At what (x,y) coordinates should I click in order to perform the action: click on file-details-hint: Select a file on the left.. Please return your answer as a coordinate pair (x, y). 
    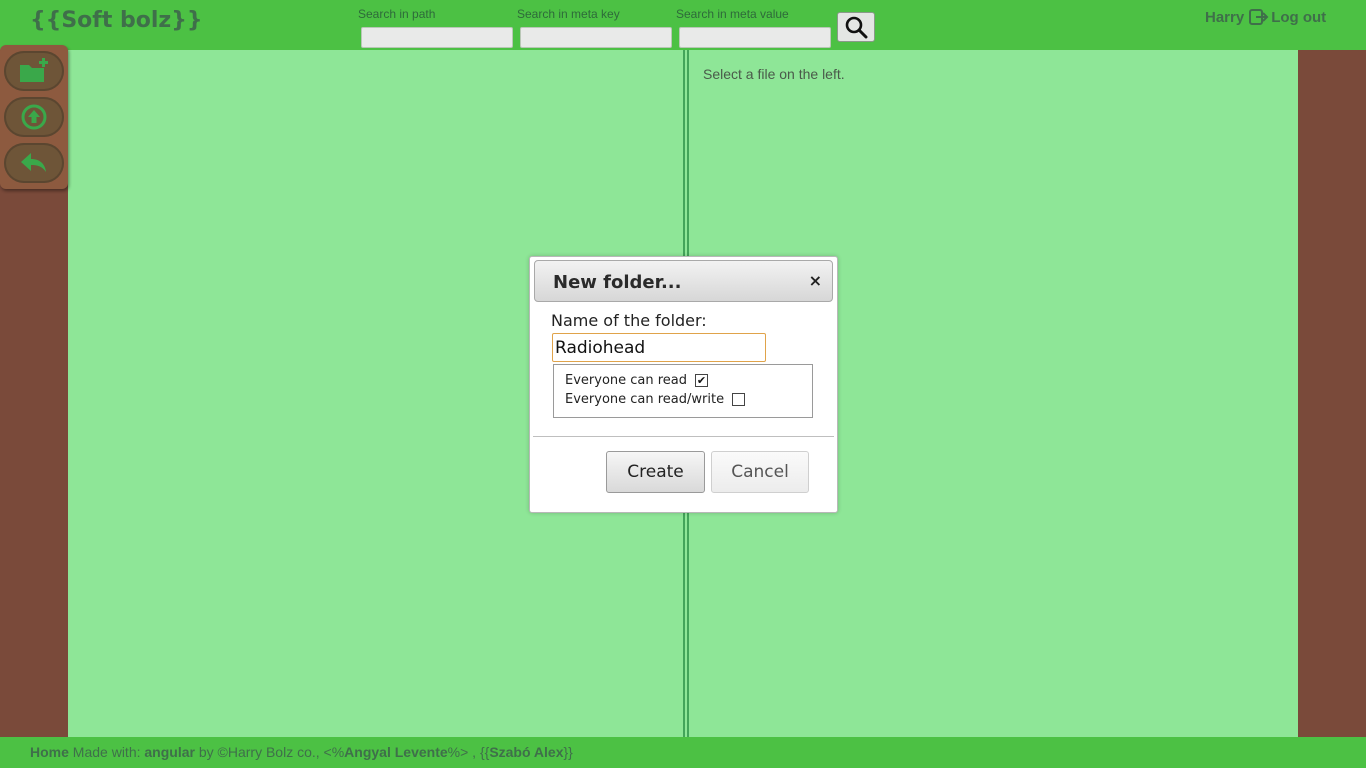
    Looking at the image, I should click on (774, 74).